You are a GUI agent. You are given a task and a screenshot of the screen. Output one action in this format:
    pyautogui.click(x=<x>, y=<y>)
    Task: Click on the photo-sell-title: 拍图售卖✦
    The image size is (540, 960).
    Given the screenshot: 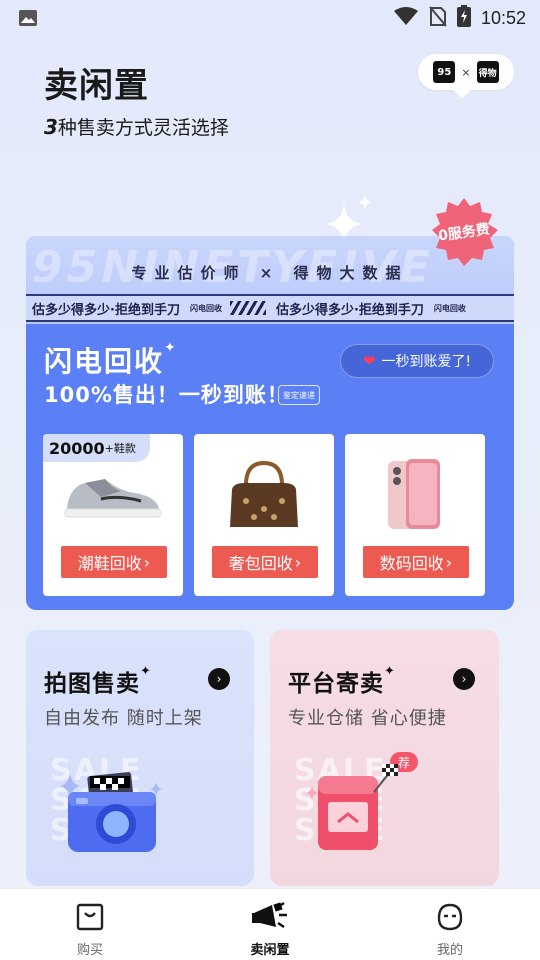 What is the action you would take?
    pyautogui.click(x=98, y=681)
    